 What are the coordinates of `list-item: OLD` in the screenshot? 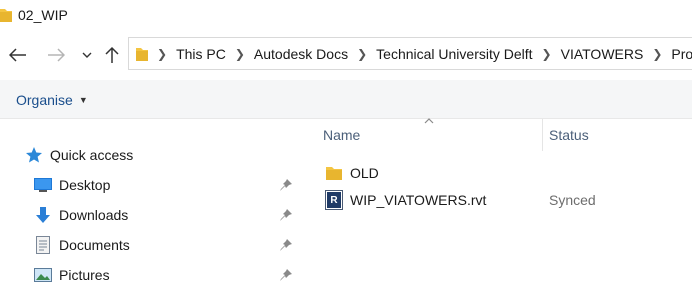 It's located at (352, 173).